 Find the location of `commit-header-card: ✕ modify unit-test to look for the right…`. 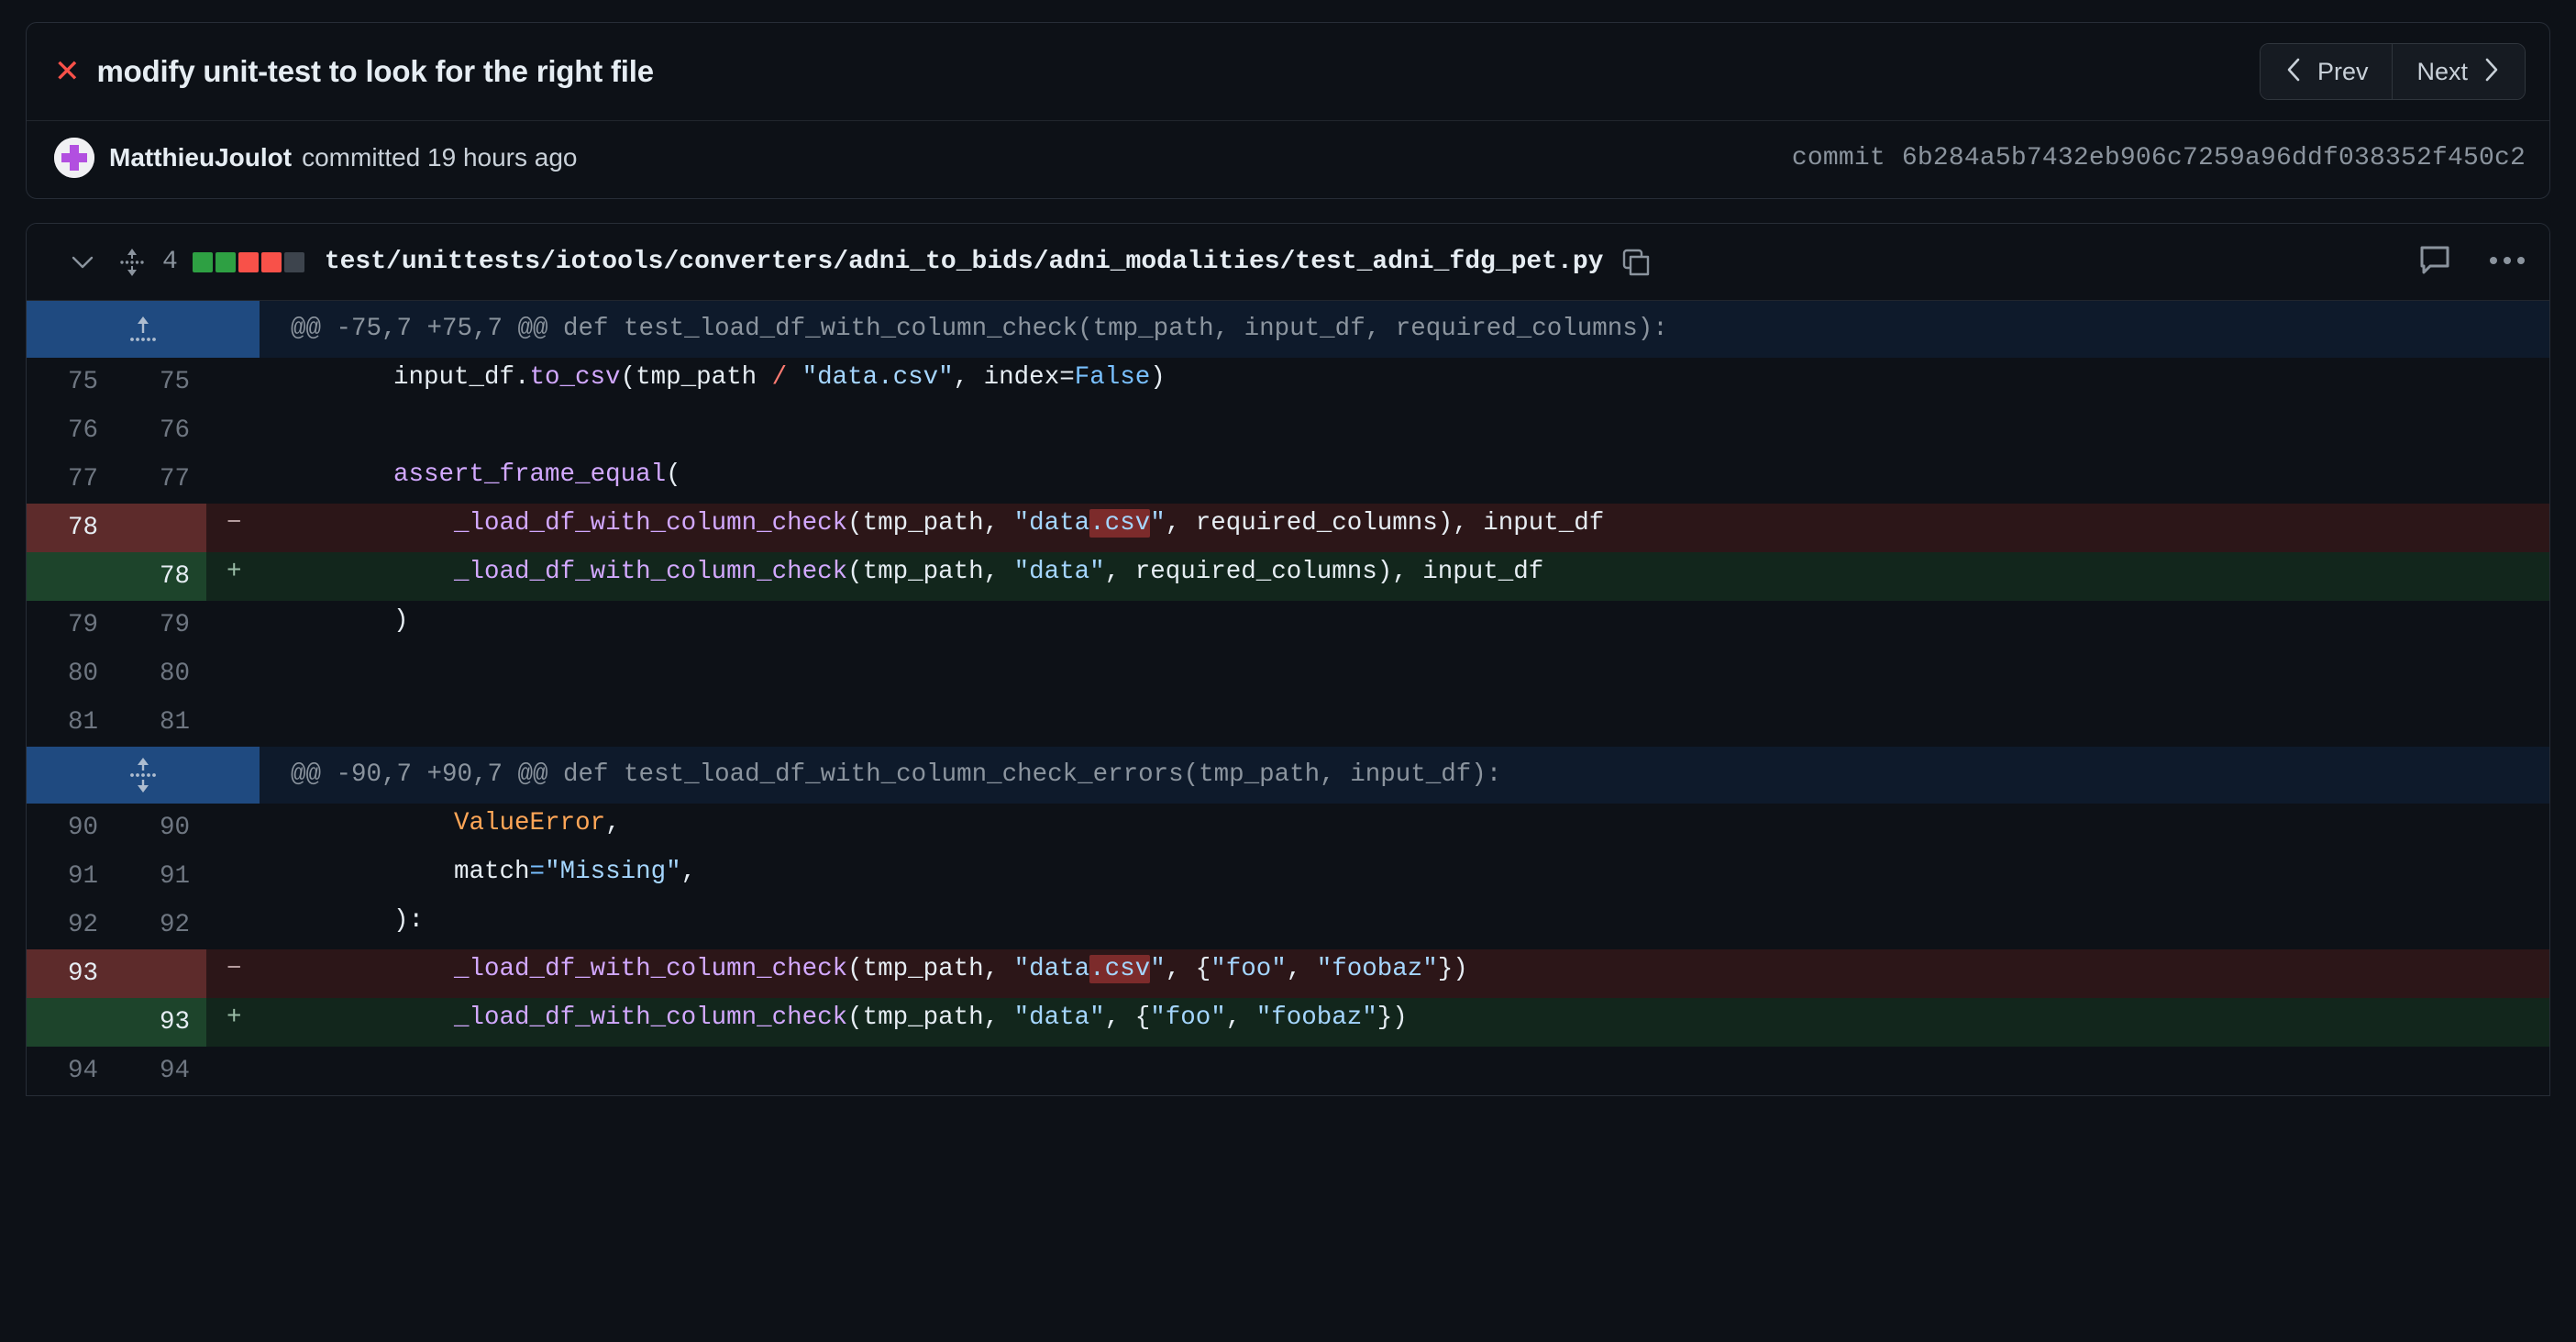

commit-header-card: ✕ modify unit-test to look for the right… is located at coordinates (1288, 110).